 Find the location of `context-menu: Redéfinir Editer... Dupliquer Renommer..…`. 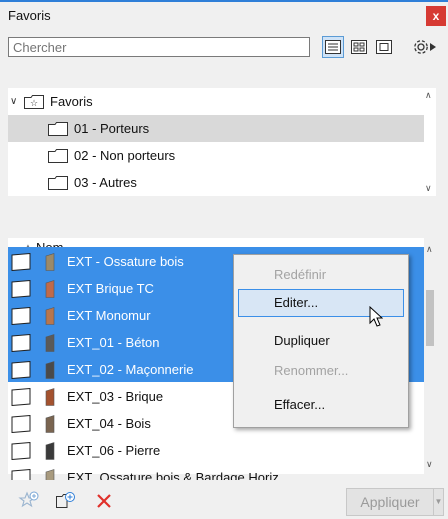

context-menu: Redéfinir Editer... Dupliquer Renommer..… is located at coordinates (321, 341).